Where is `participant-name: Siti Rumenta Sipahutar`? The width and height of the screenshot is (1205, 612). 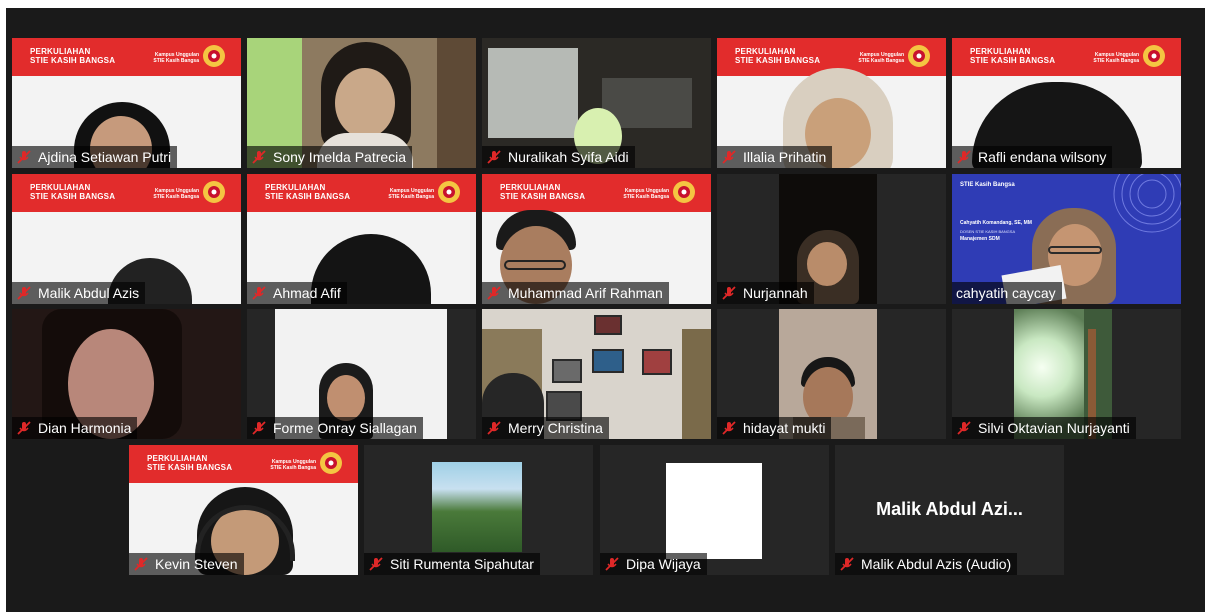 participant-name: Siti Rumenta Sipahutar is located at coordinates (462, 564).